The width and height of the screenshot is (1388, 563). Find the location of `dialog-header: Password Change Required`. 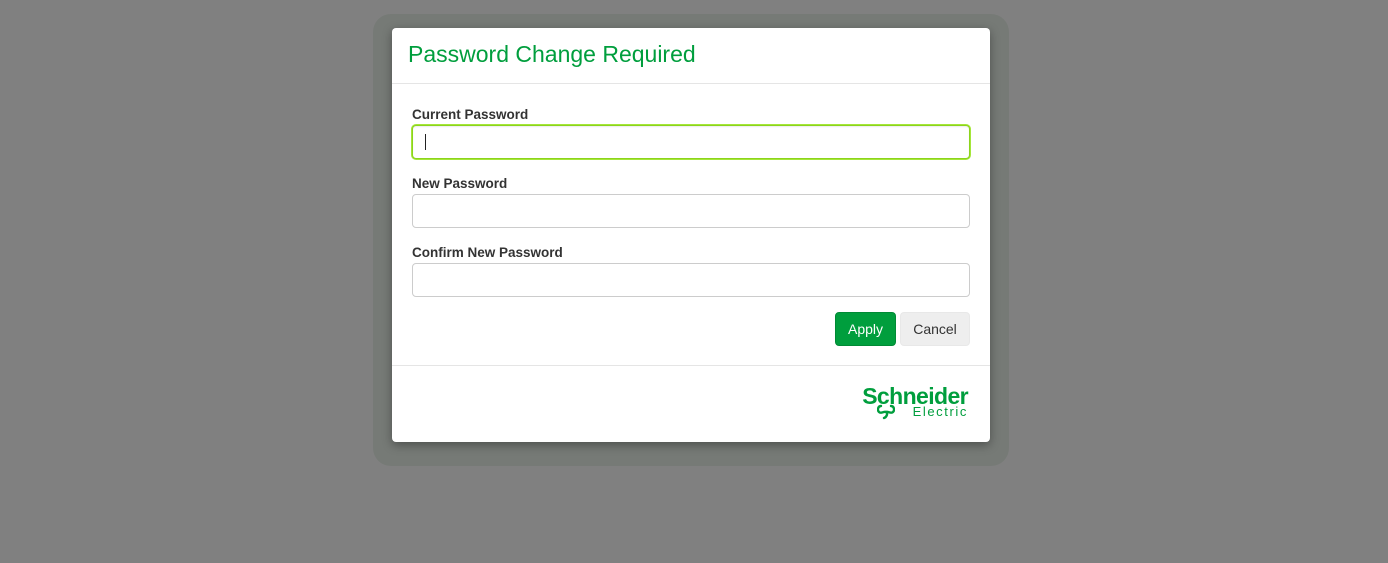

dialog-header: Password Change Required is located at coordinates (691, 56).